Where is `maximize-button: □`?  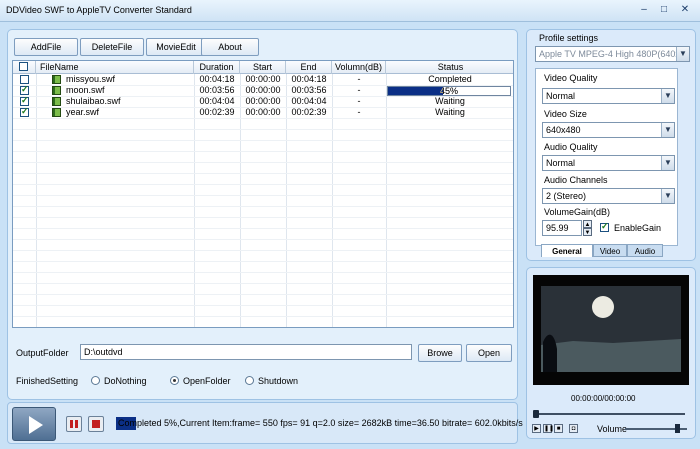
maximize-button: □ is located at coordinates (664, 10).